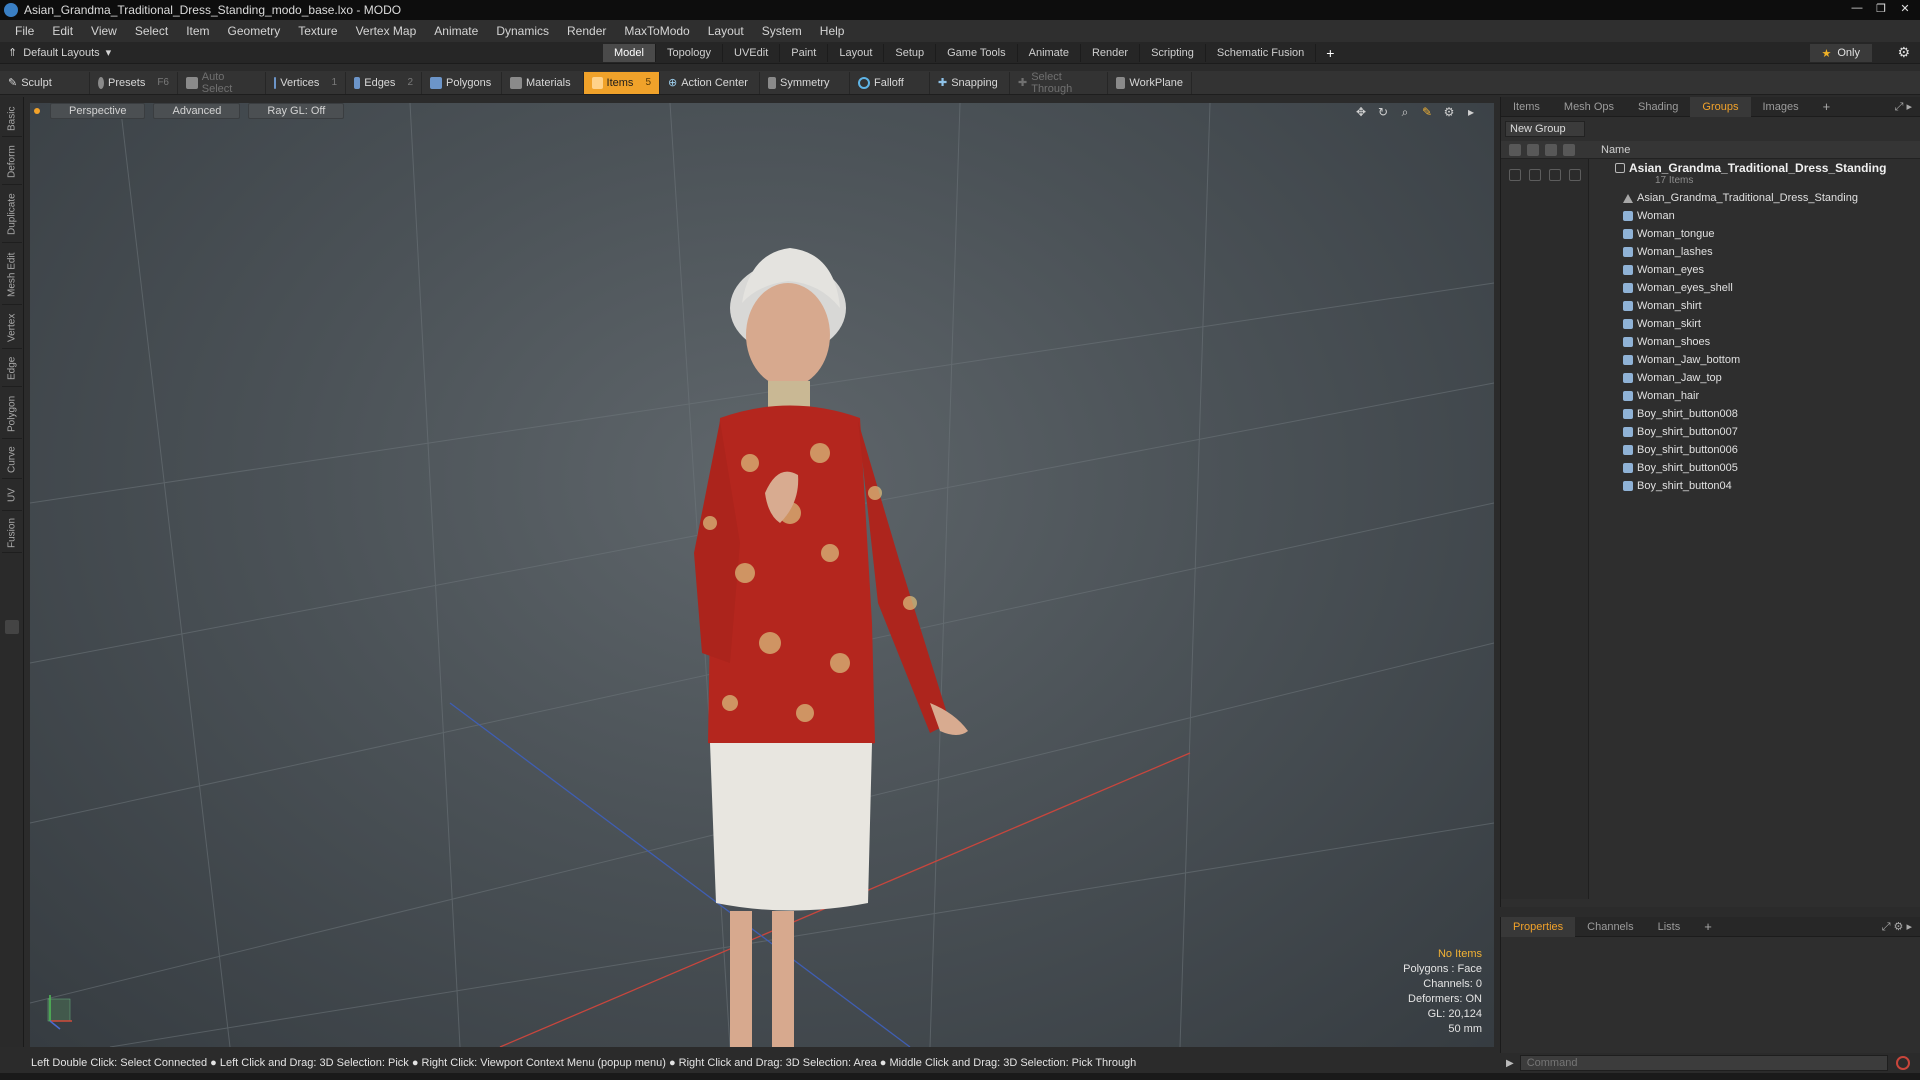 Image resolution: width=1920 pixels, height=1080 pixels. Describe the element at coordinates (1535, 175) in the screenshot. I see `group-render-toggle` at that location.